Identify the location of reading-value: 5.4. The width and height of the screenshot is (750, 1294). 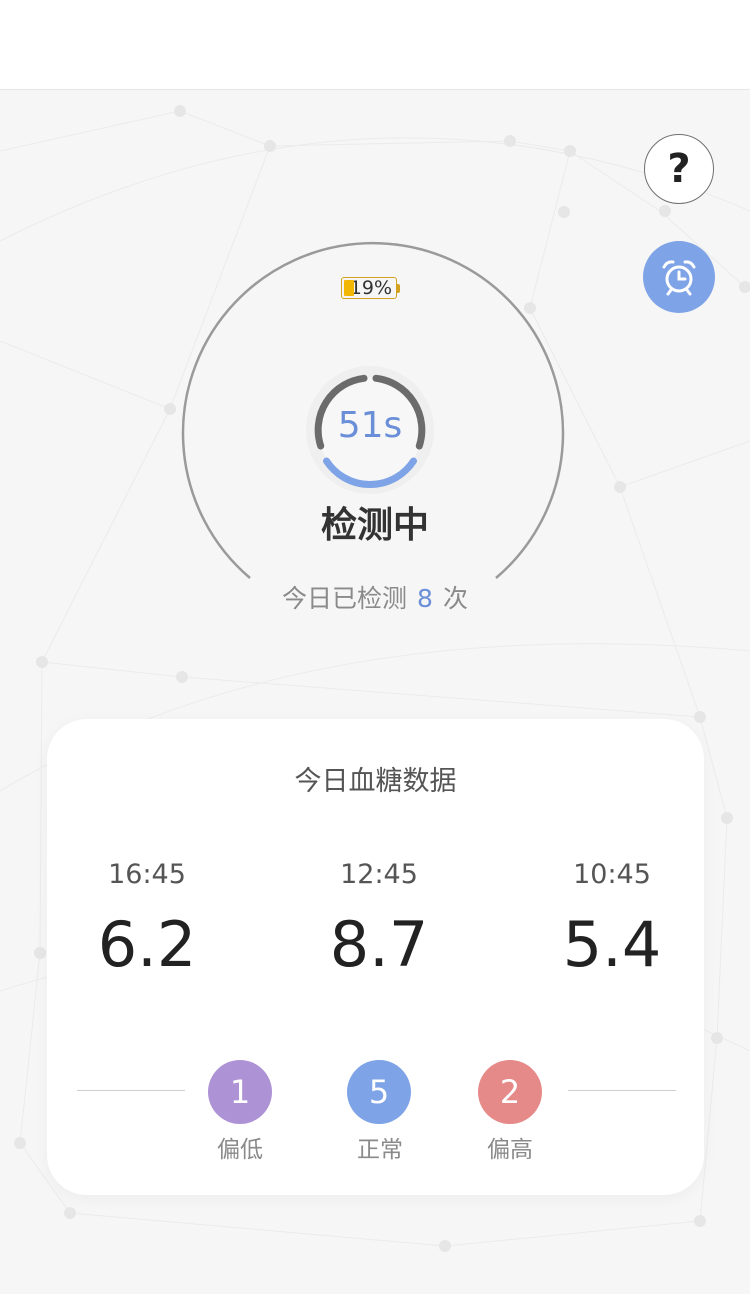
(612, 944).